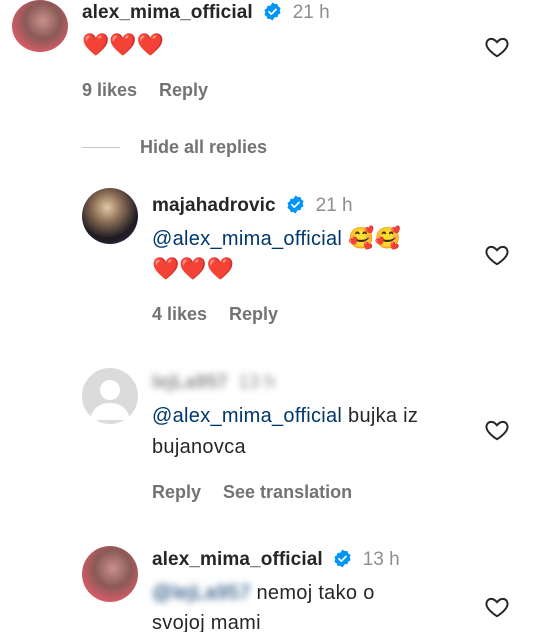  I want to click on comment-text: bujka iz, so click(383, 416).